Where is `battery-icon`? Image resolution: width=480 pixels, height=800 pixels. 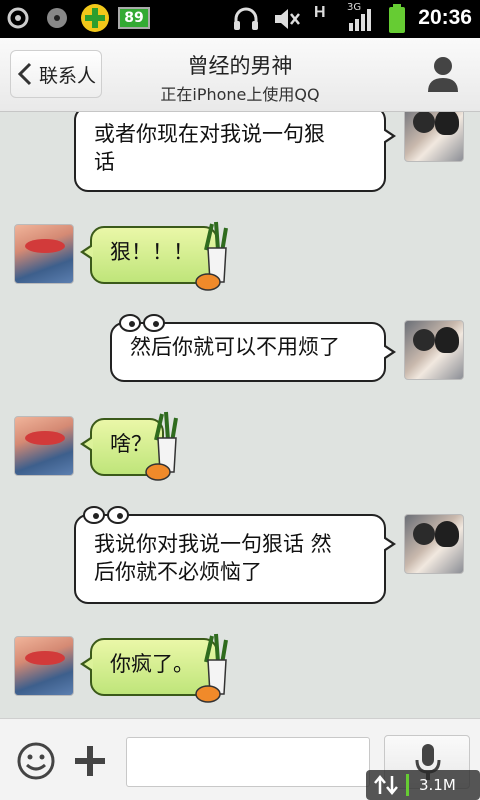 battery-icon is located at coordinates (397, 18).